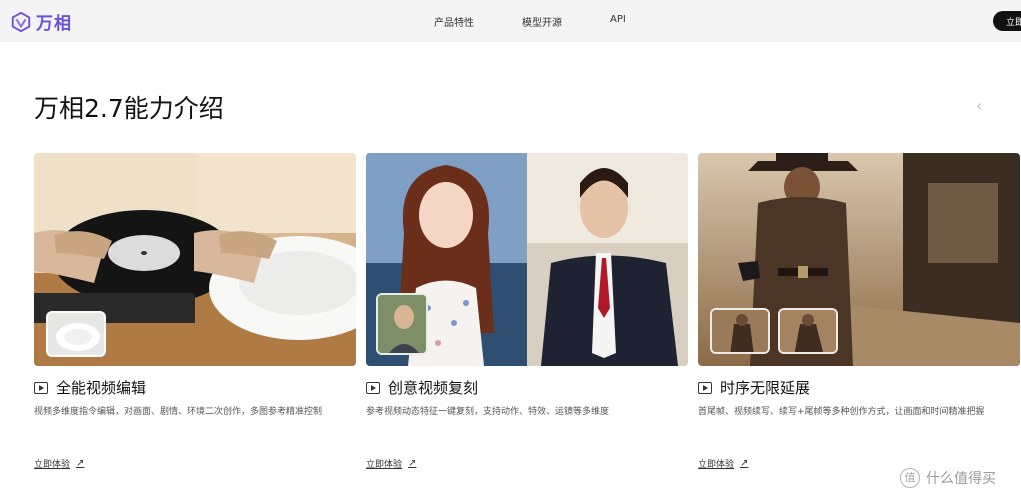  Describe the element at coordinates (542, 21) in the screenshot. I see `nav-model-open-source: 模型开源` at that location.